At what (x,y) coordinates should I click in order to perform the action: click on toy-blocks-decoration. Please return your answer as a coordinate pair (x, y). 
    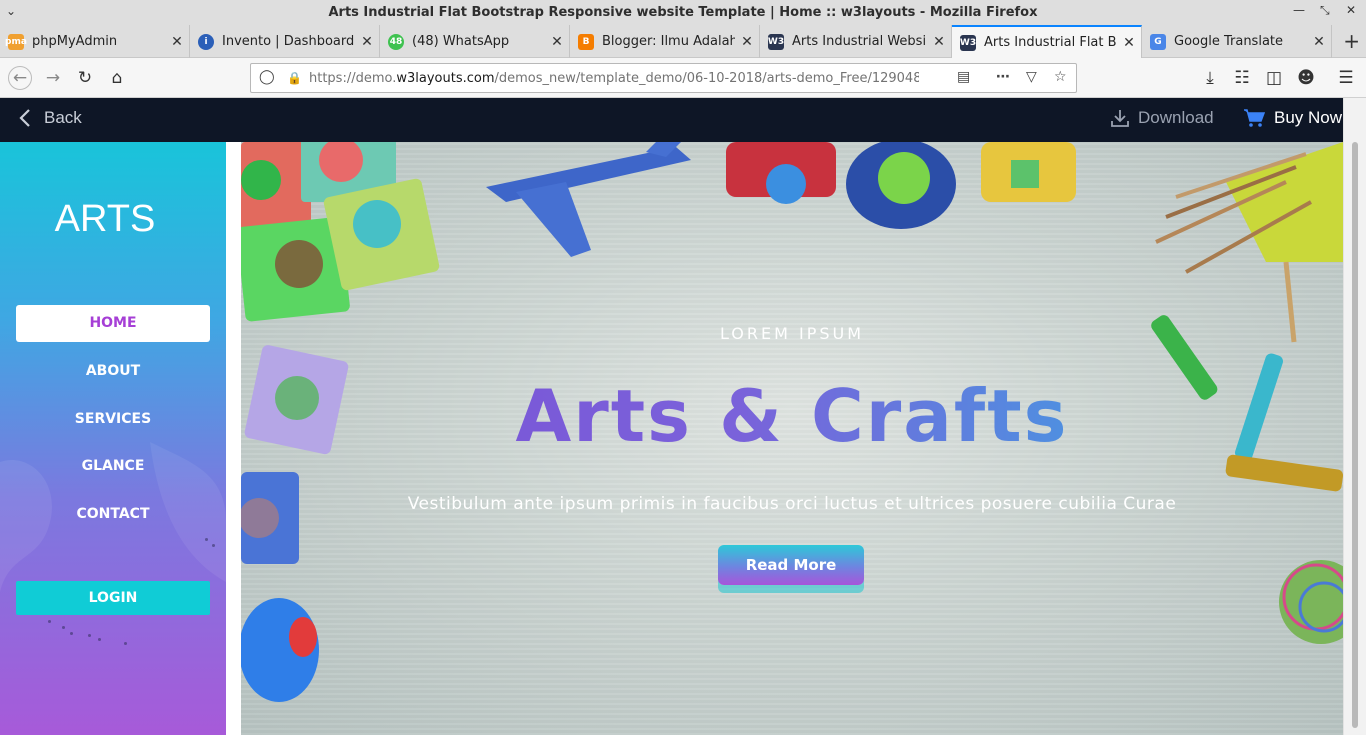
    Looking at the image, I should click on (901, 185).